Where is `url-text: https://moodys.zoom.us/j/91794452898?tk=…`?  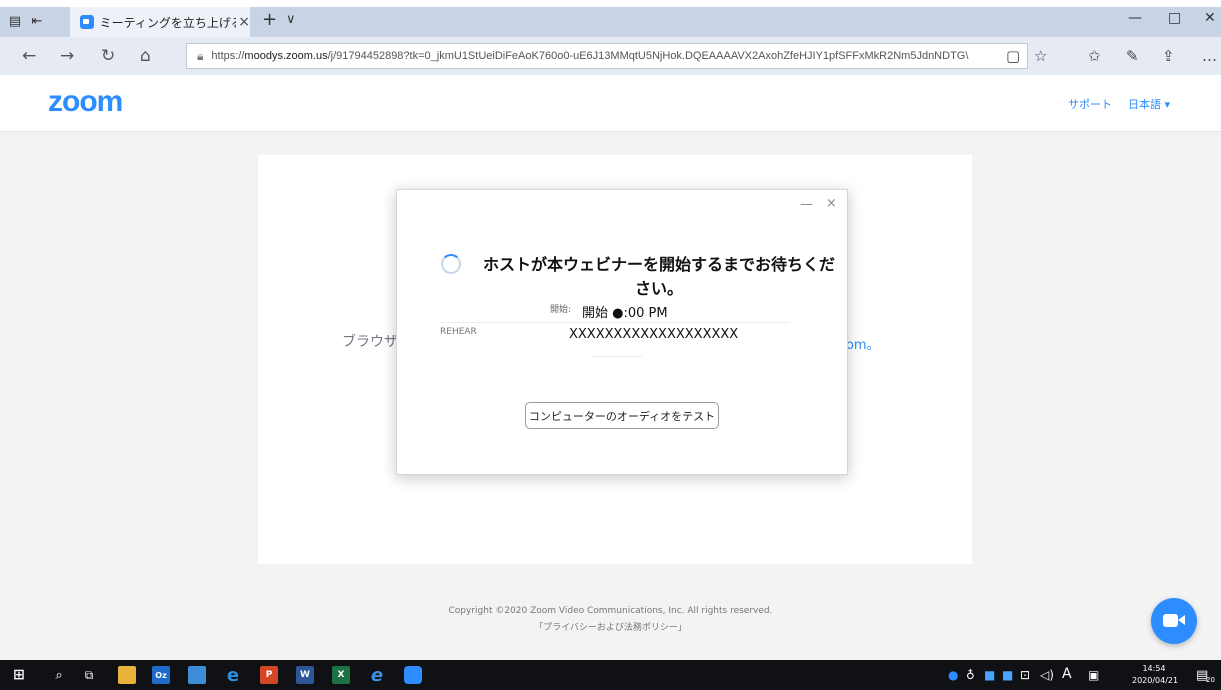 url-text: https://moodys.zoom.us/j/91794452898?tk=… is located at coordinates (590, 56).